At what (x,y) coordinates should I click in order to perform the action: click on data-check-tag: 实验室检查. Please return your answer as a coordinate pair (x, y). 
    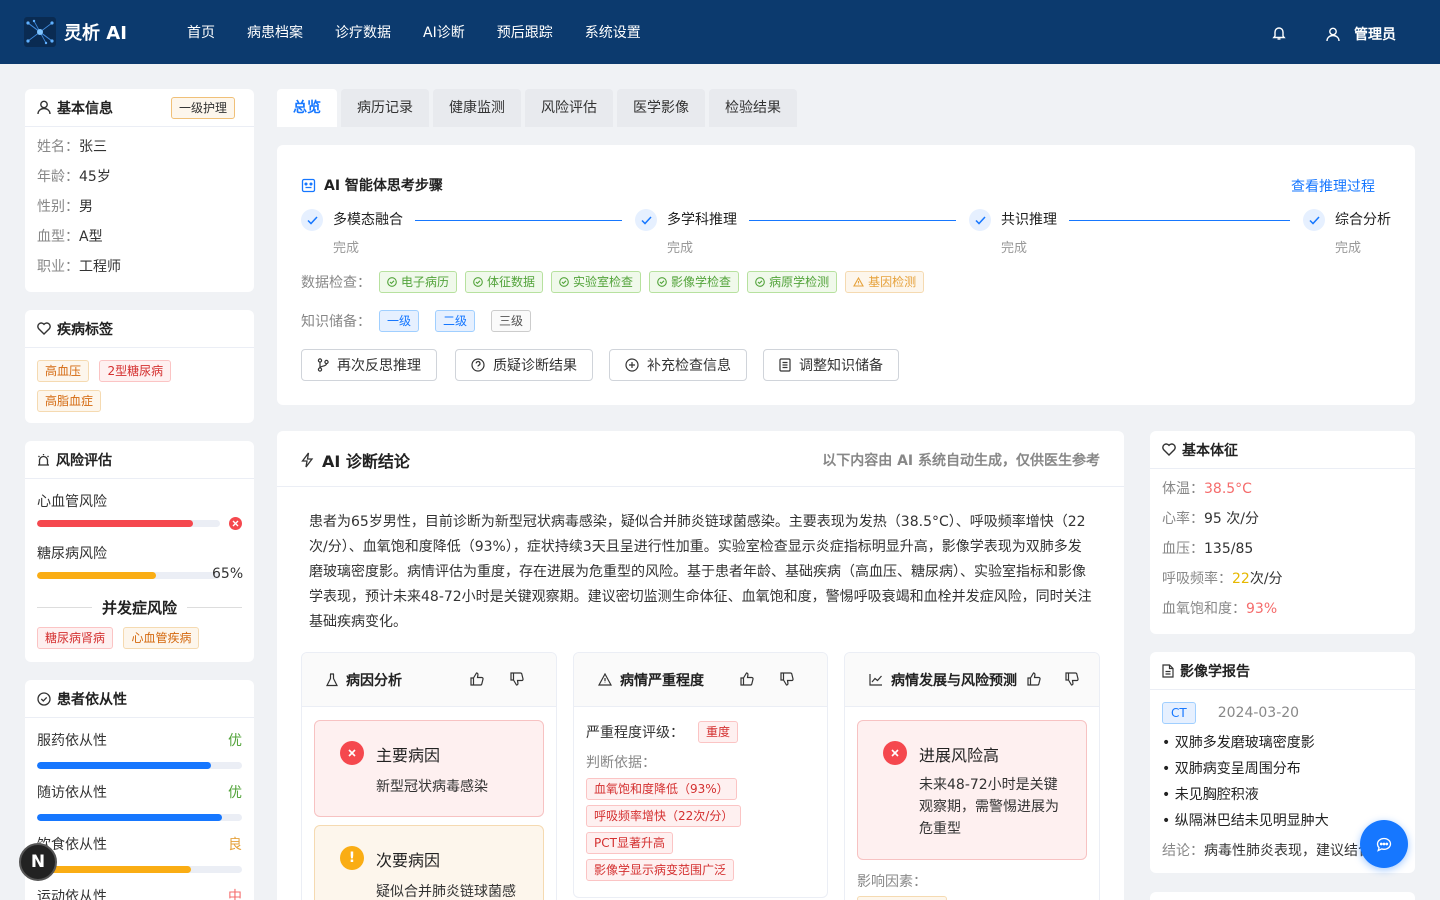
    Looking at the image, I should click on (596, 282).